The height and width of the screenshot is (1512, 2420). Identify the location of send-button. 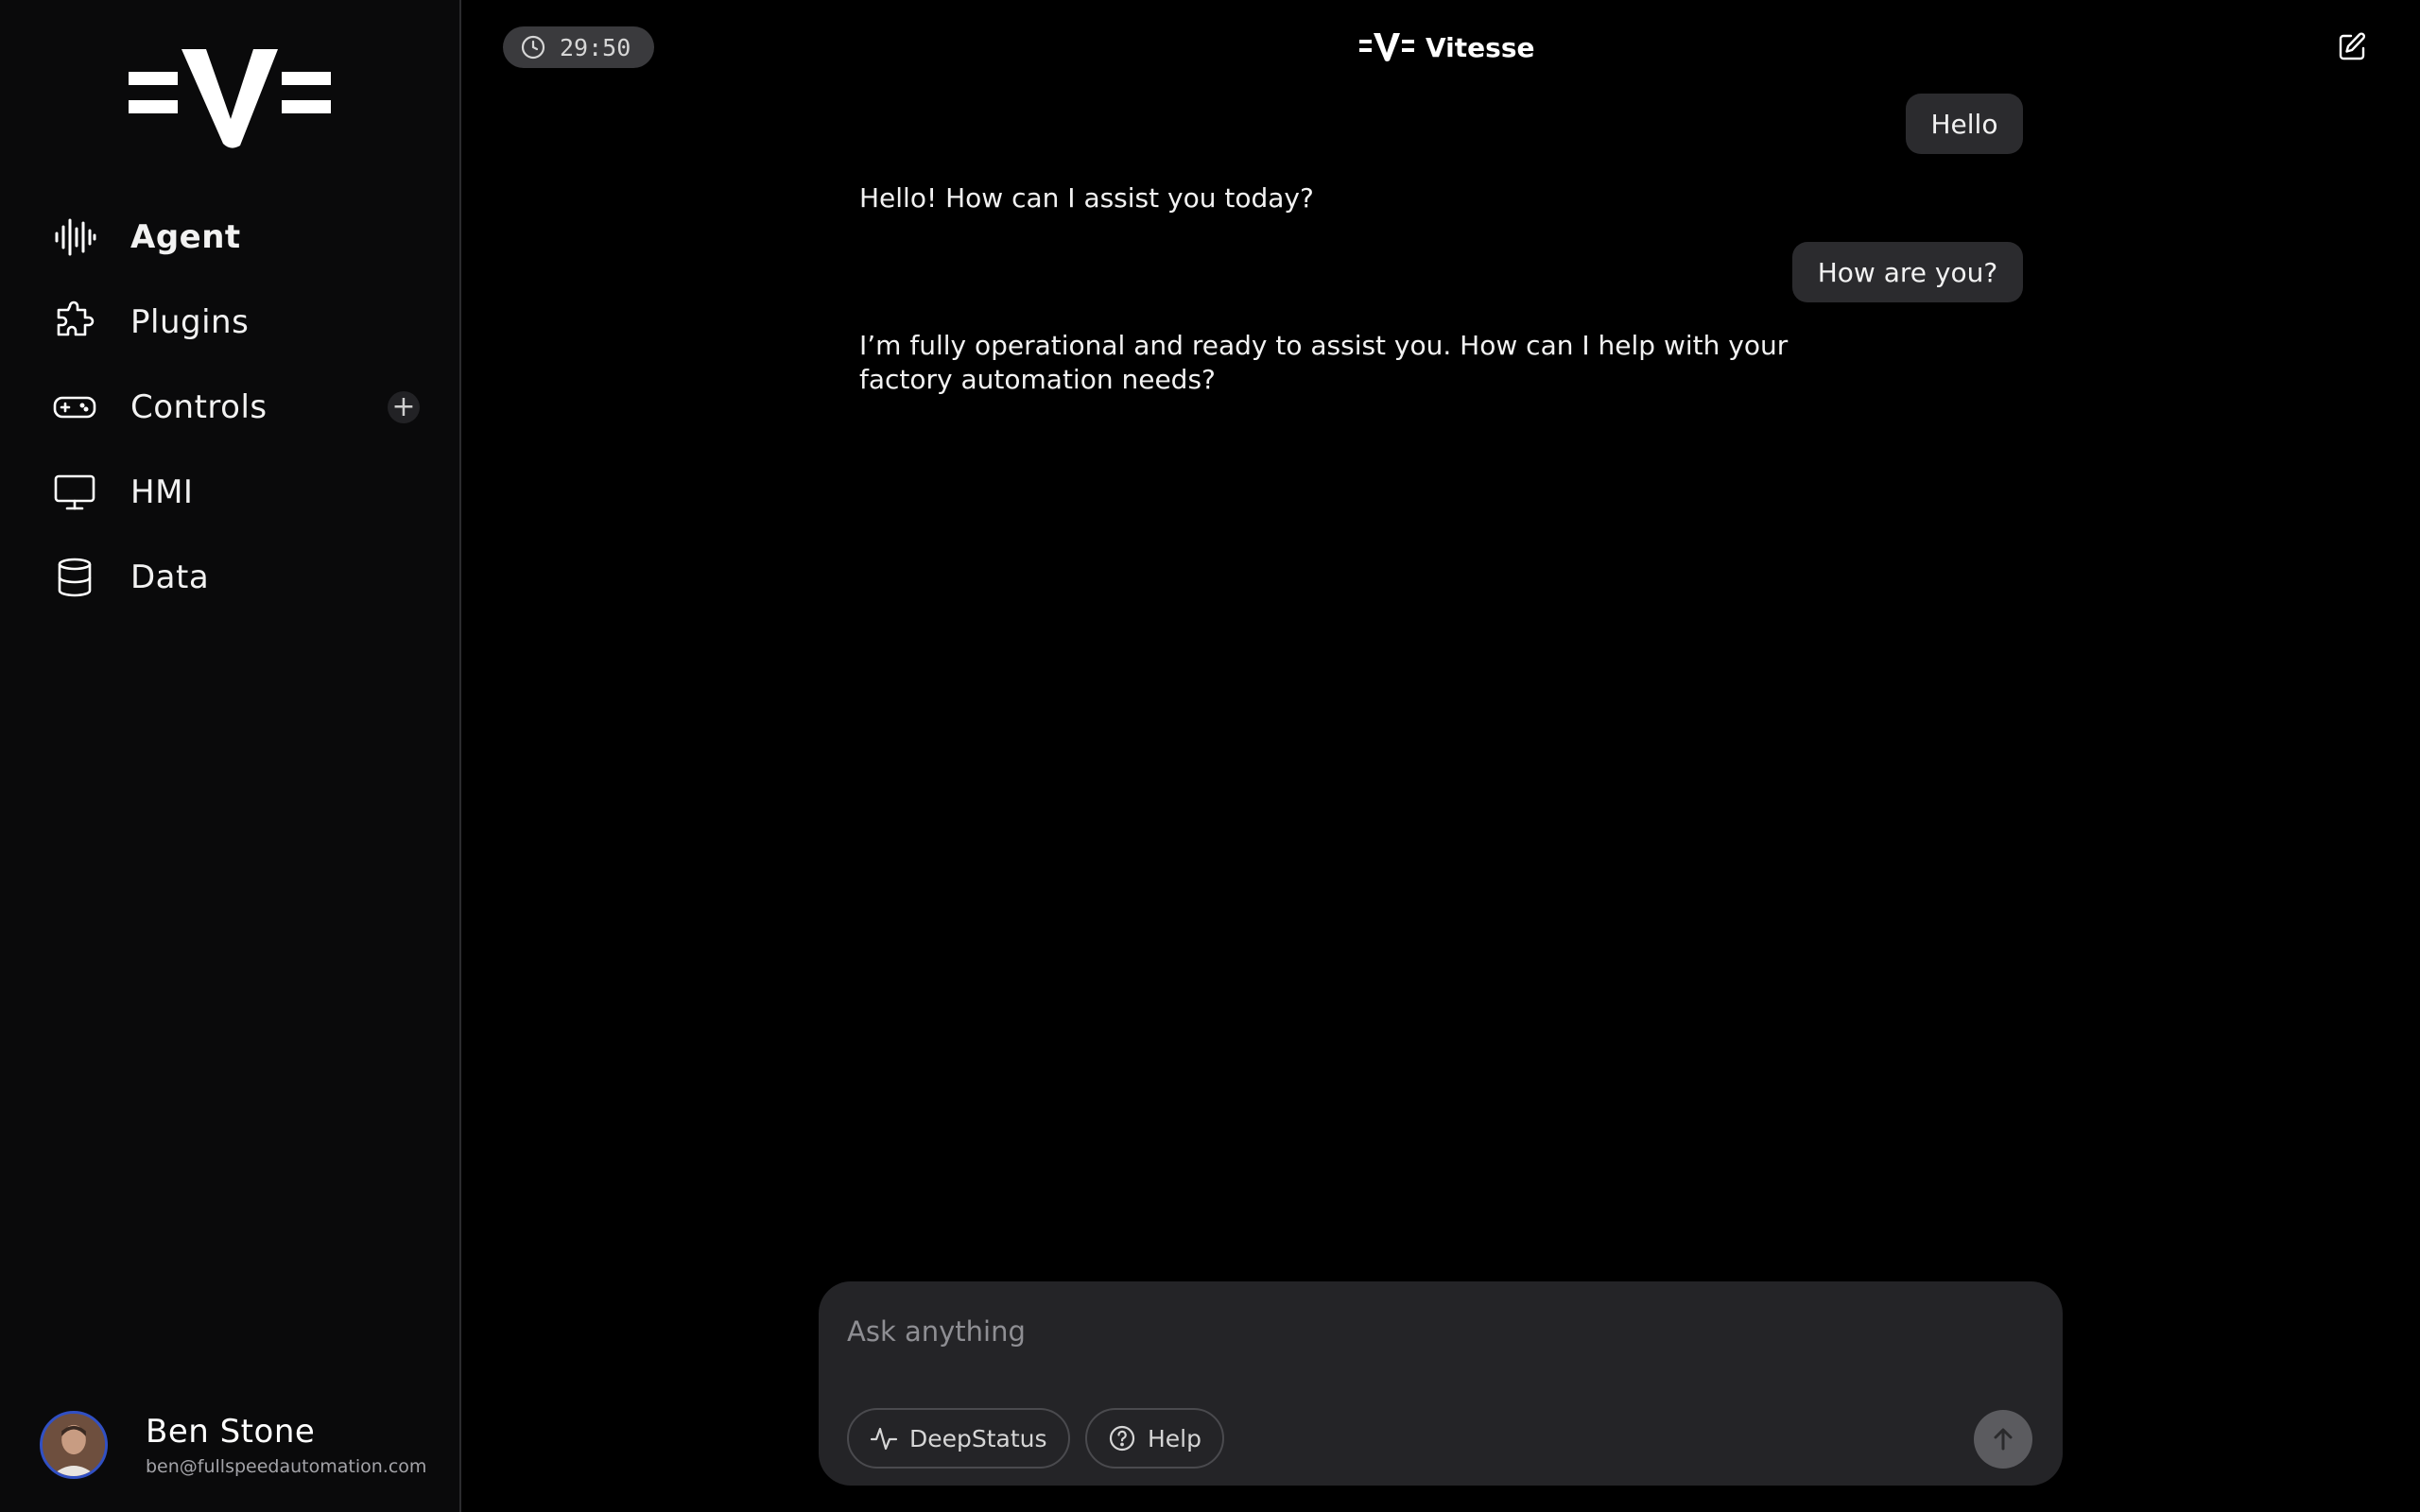
(2003, 1439).